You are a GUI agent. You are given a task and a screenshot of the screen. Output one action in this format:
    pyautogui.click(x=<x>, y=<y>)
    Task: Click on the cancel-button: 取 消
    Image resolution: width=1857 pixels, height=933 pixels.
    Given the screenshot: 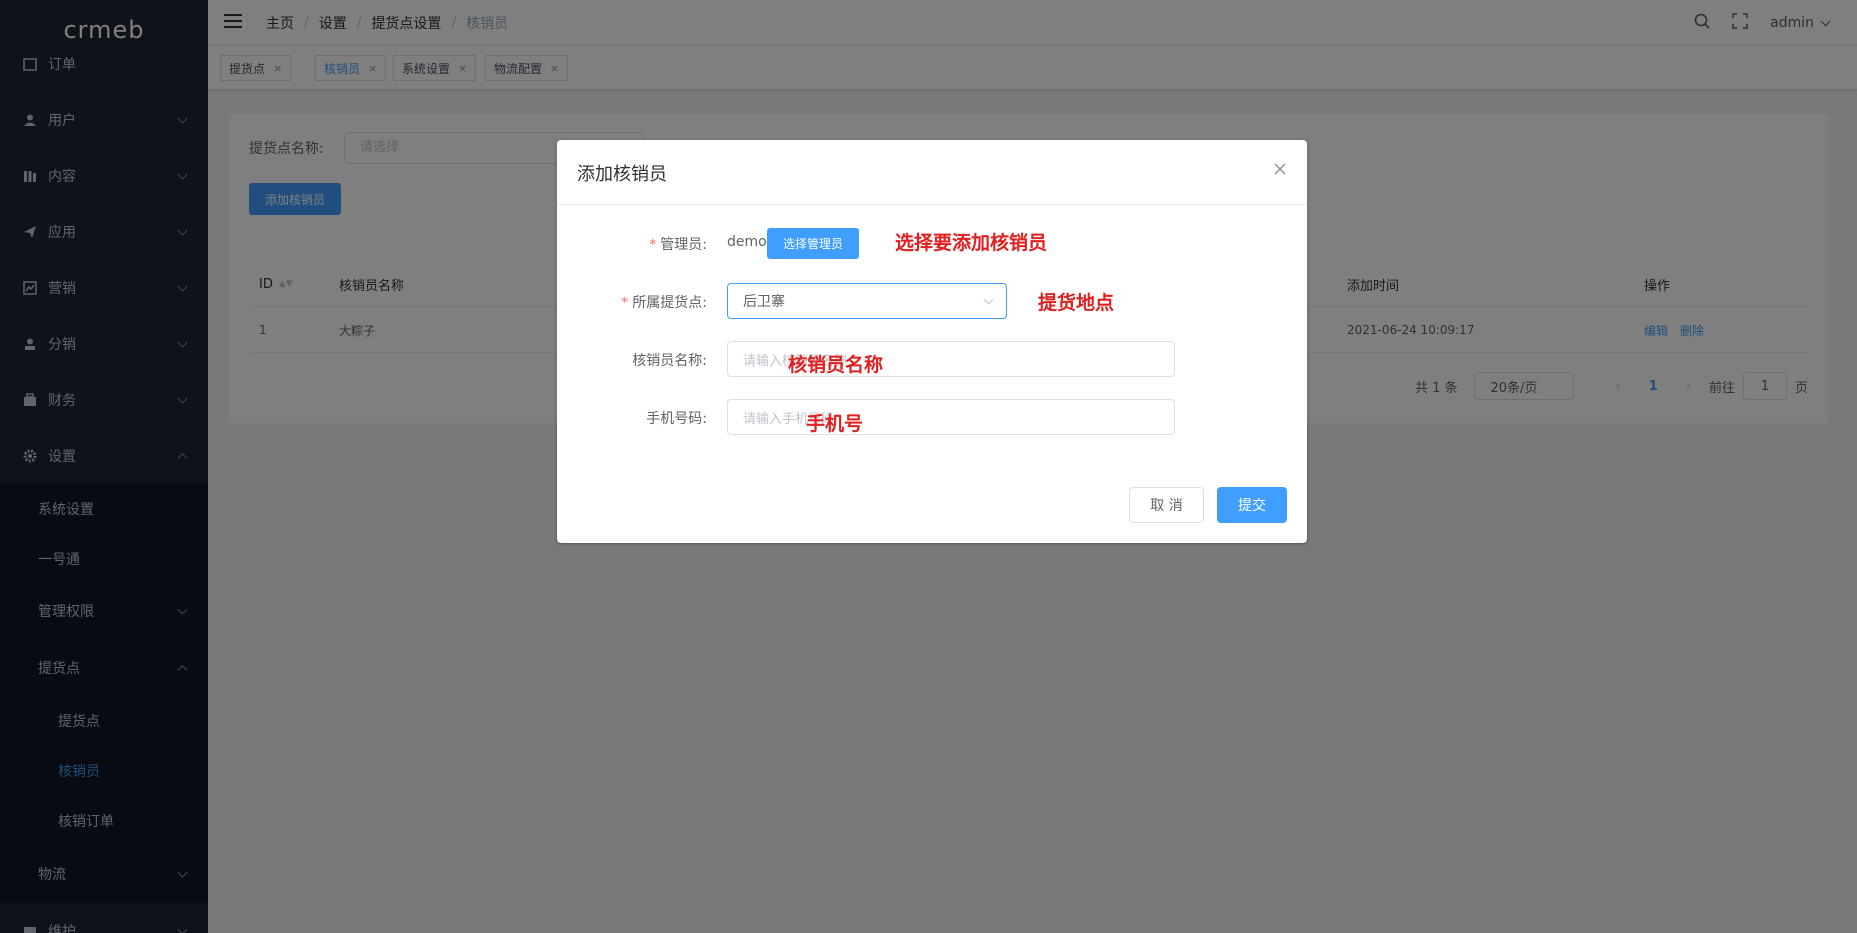 What is the action you would take?
    pyautogui.click(x=1166, y=505)
    